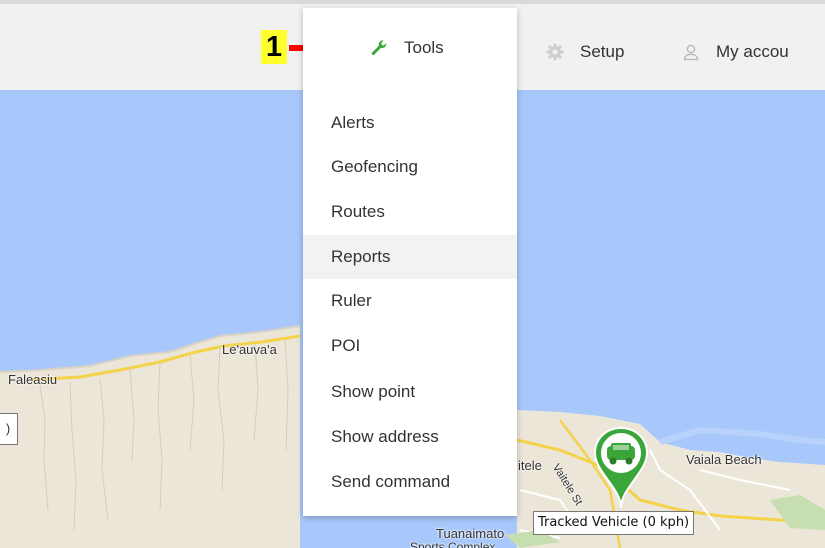 The image size is (825, 548). I want to click on nav-setup: Setup, so click(584, 52).